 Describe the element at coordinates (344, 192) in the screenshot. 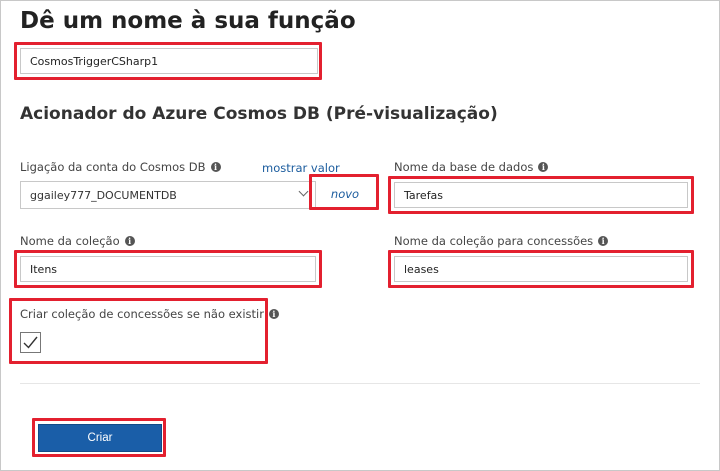

I see `highlight-new-connection` at that location.